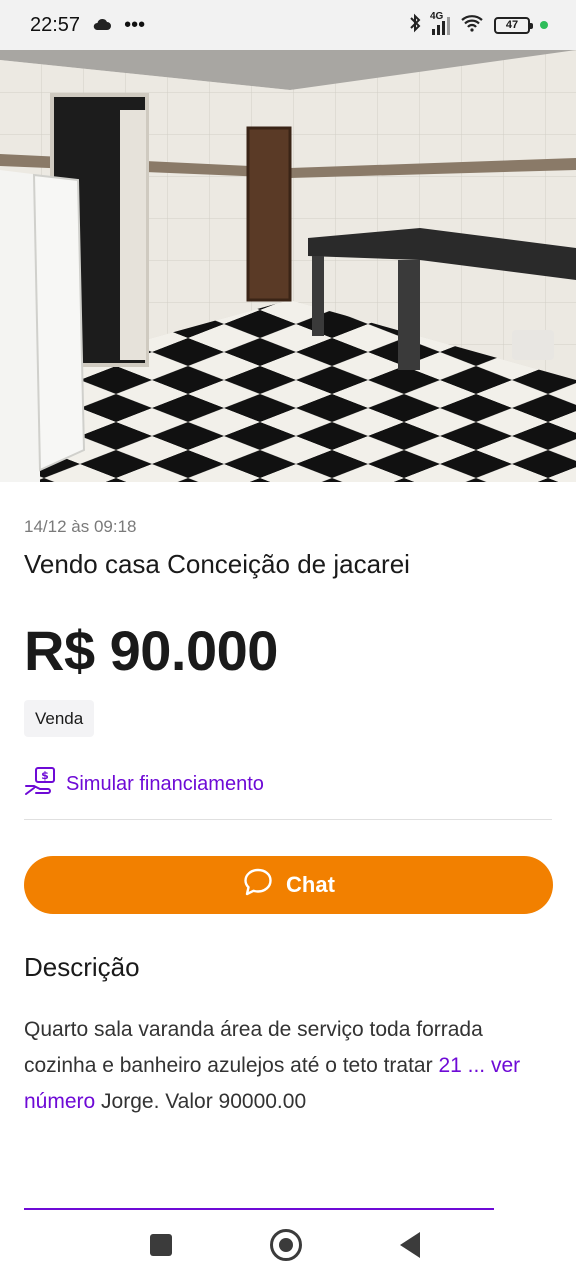  Describe the element at coordinates (165, 783) in the screenshot. I see `simulate-financing-label: Simular financiamento` at that location.